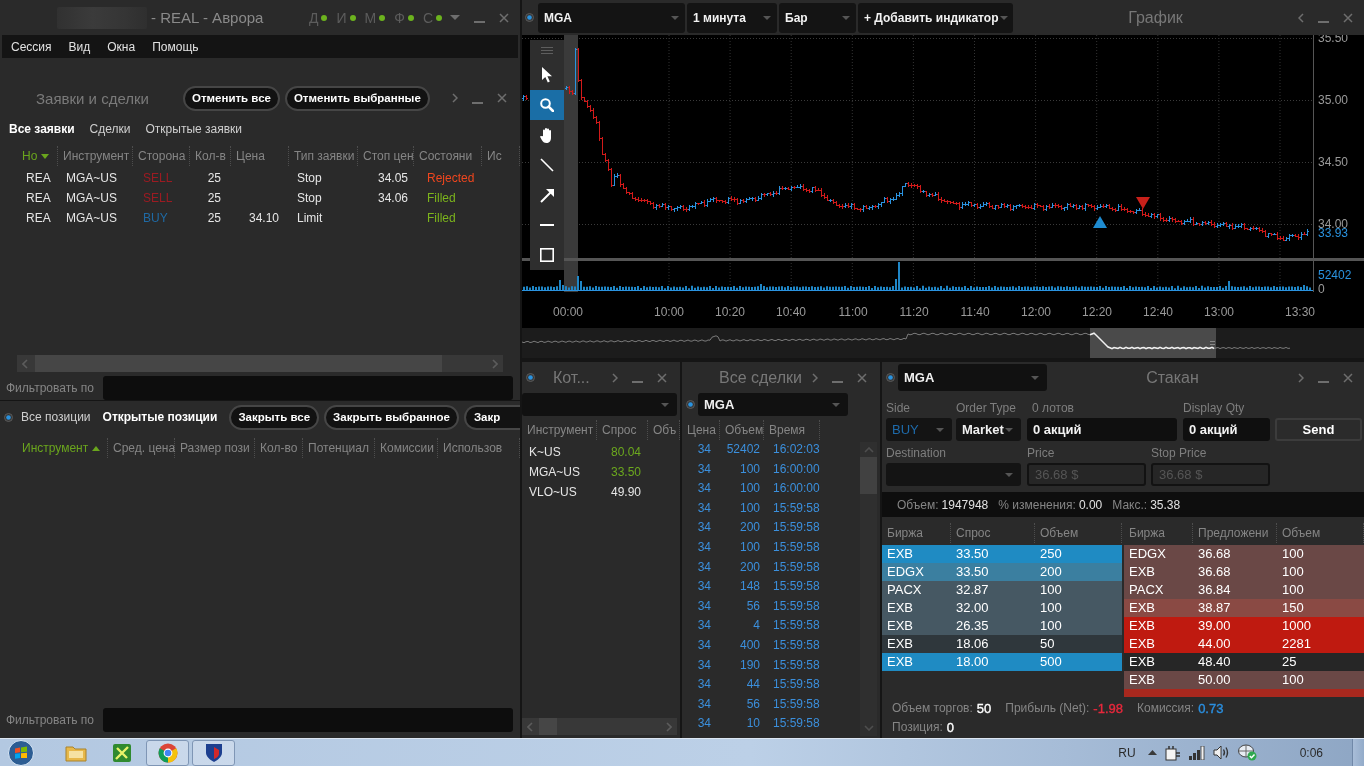  What do you see at coordinates (477, 102) in the screenshot?
I see `minimize-icon` at bounding box center [477, 102].